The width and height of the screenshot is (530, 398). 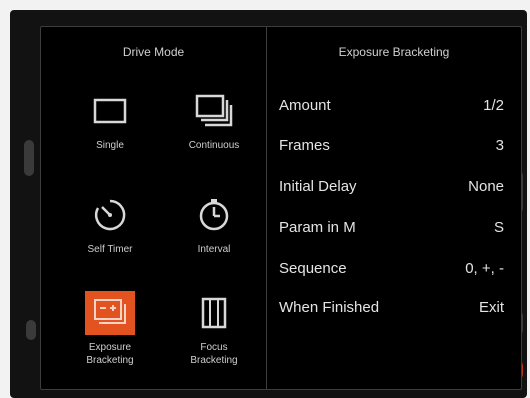 What do you see at coordinates (391, 107) in the screenshot?
I see `setting-amount: Amount 1/2` at bounding box center [391, 107].